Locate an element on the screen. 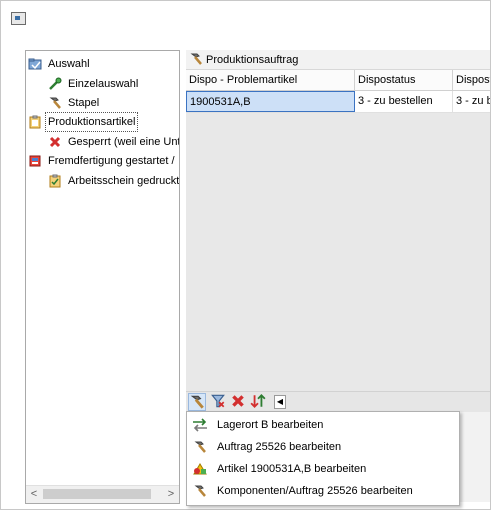 This screenshot has height=510, width=491. column-header-problemartikel: Dispo - Problemartikel is located at coordinates (270, 80).